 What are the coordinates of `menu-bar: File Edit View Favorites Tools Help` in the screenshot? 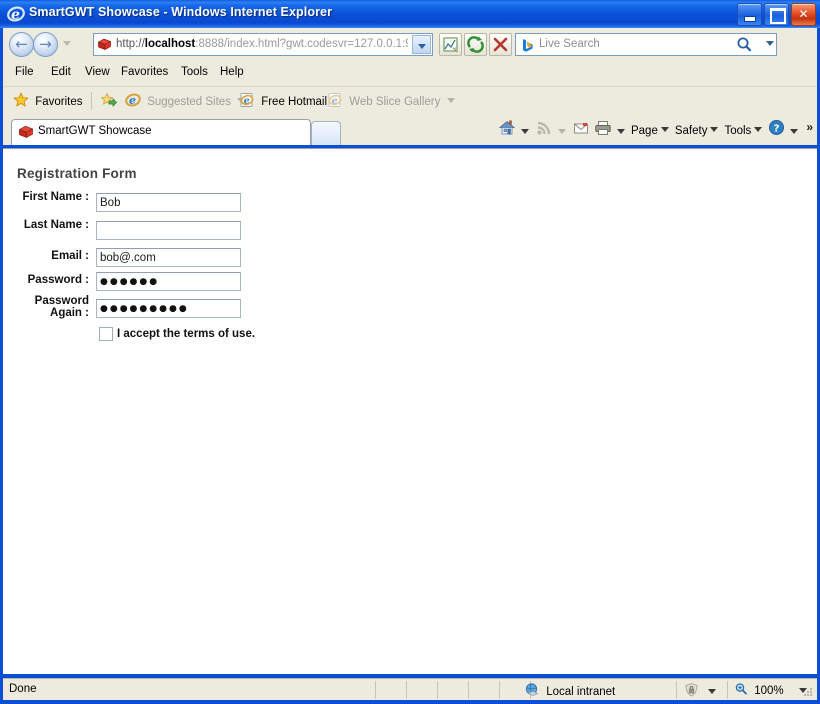 It's located at (410, 74).